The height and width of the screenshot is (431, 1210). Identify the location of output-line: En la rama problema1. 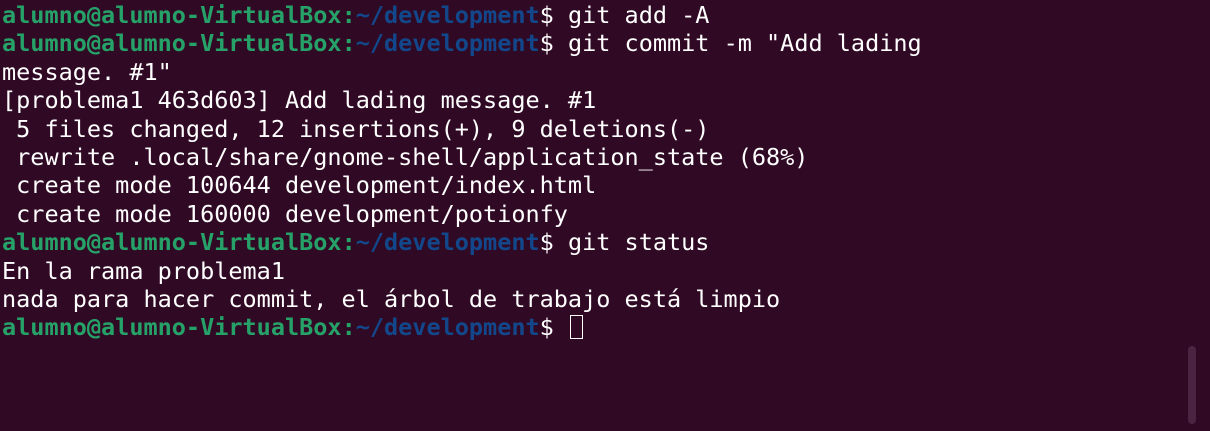
(143, 270).